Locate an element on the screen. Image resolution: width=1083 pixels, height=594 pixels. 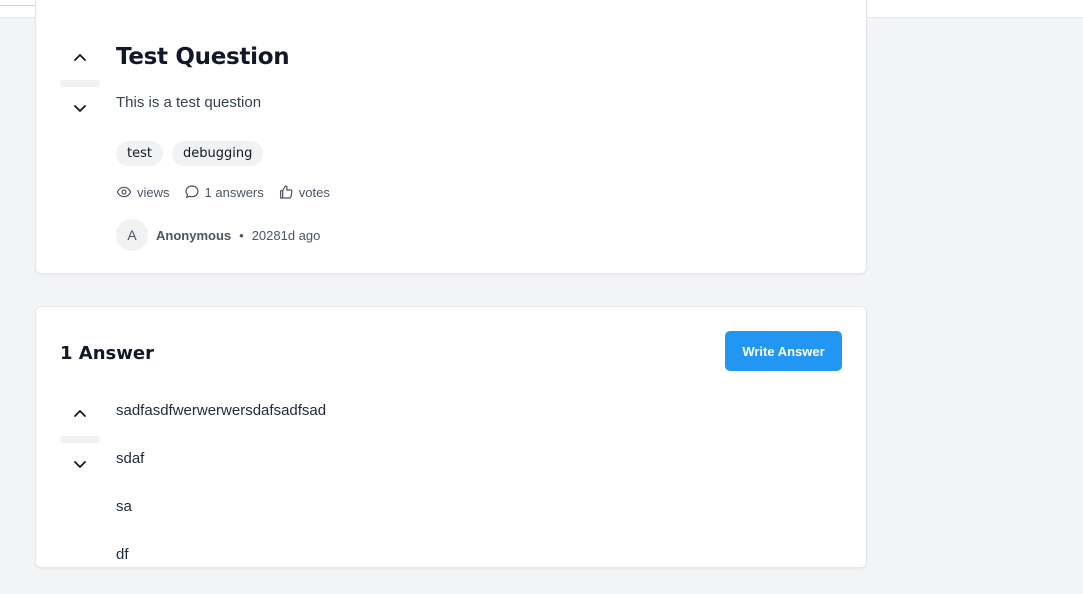
eye-icon is located at coordinates (124, 192).